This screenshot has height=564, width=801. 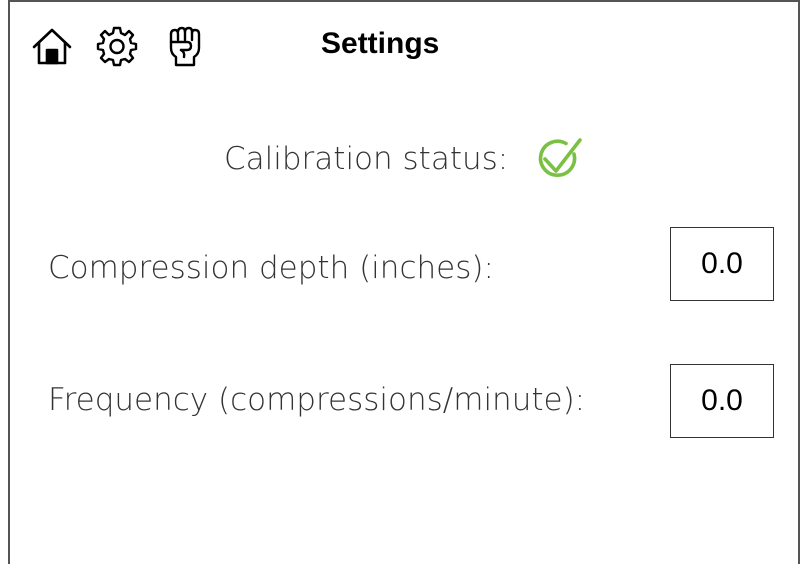 I want to click on compression-depth-label: Compression depth (inches):, so click(x=271, y=268).